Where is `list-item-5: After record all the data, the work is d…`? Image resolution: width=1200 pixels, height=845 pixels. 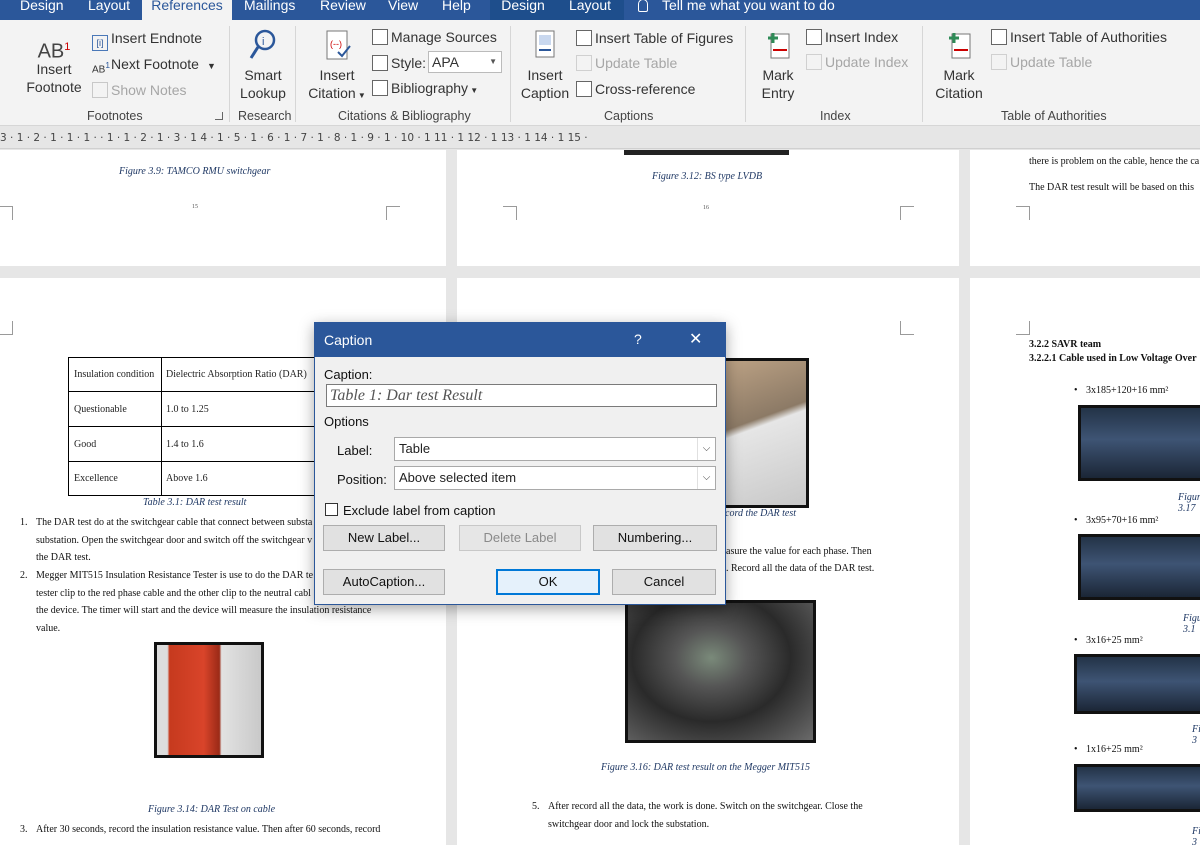 list-item-5: After record all the data, the work is d… is located at coordinates (705, 815).